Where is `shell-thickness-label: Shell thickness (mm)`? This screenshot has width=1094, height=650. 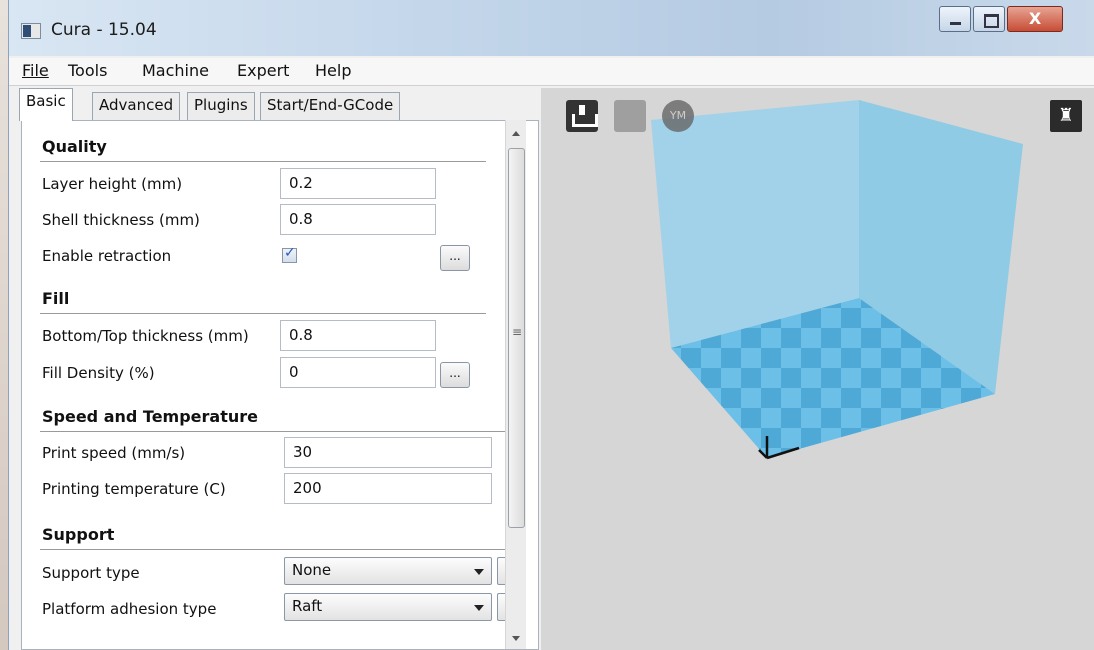
shell-thickness-label: Shell thickness (mm) is located at coordinates (121, 220).